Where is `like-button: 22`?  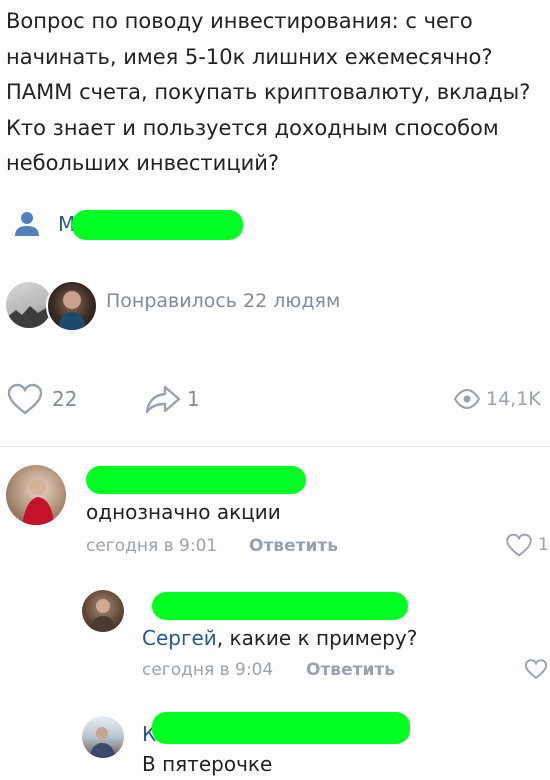 like-button: 22 is located at coordinates (41, 399).